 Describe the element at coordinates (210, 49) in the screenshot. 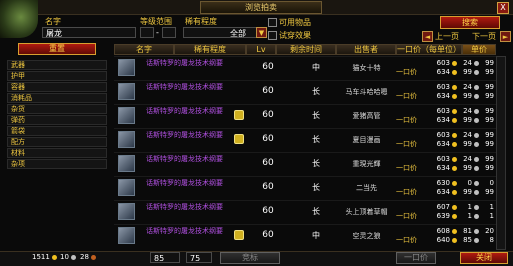

I see `column-header-rarity: 稀有程度` at that location.